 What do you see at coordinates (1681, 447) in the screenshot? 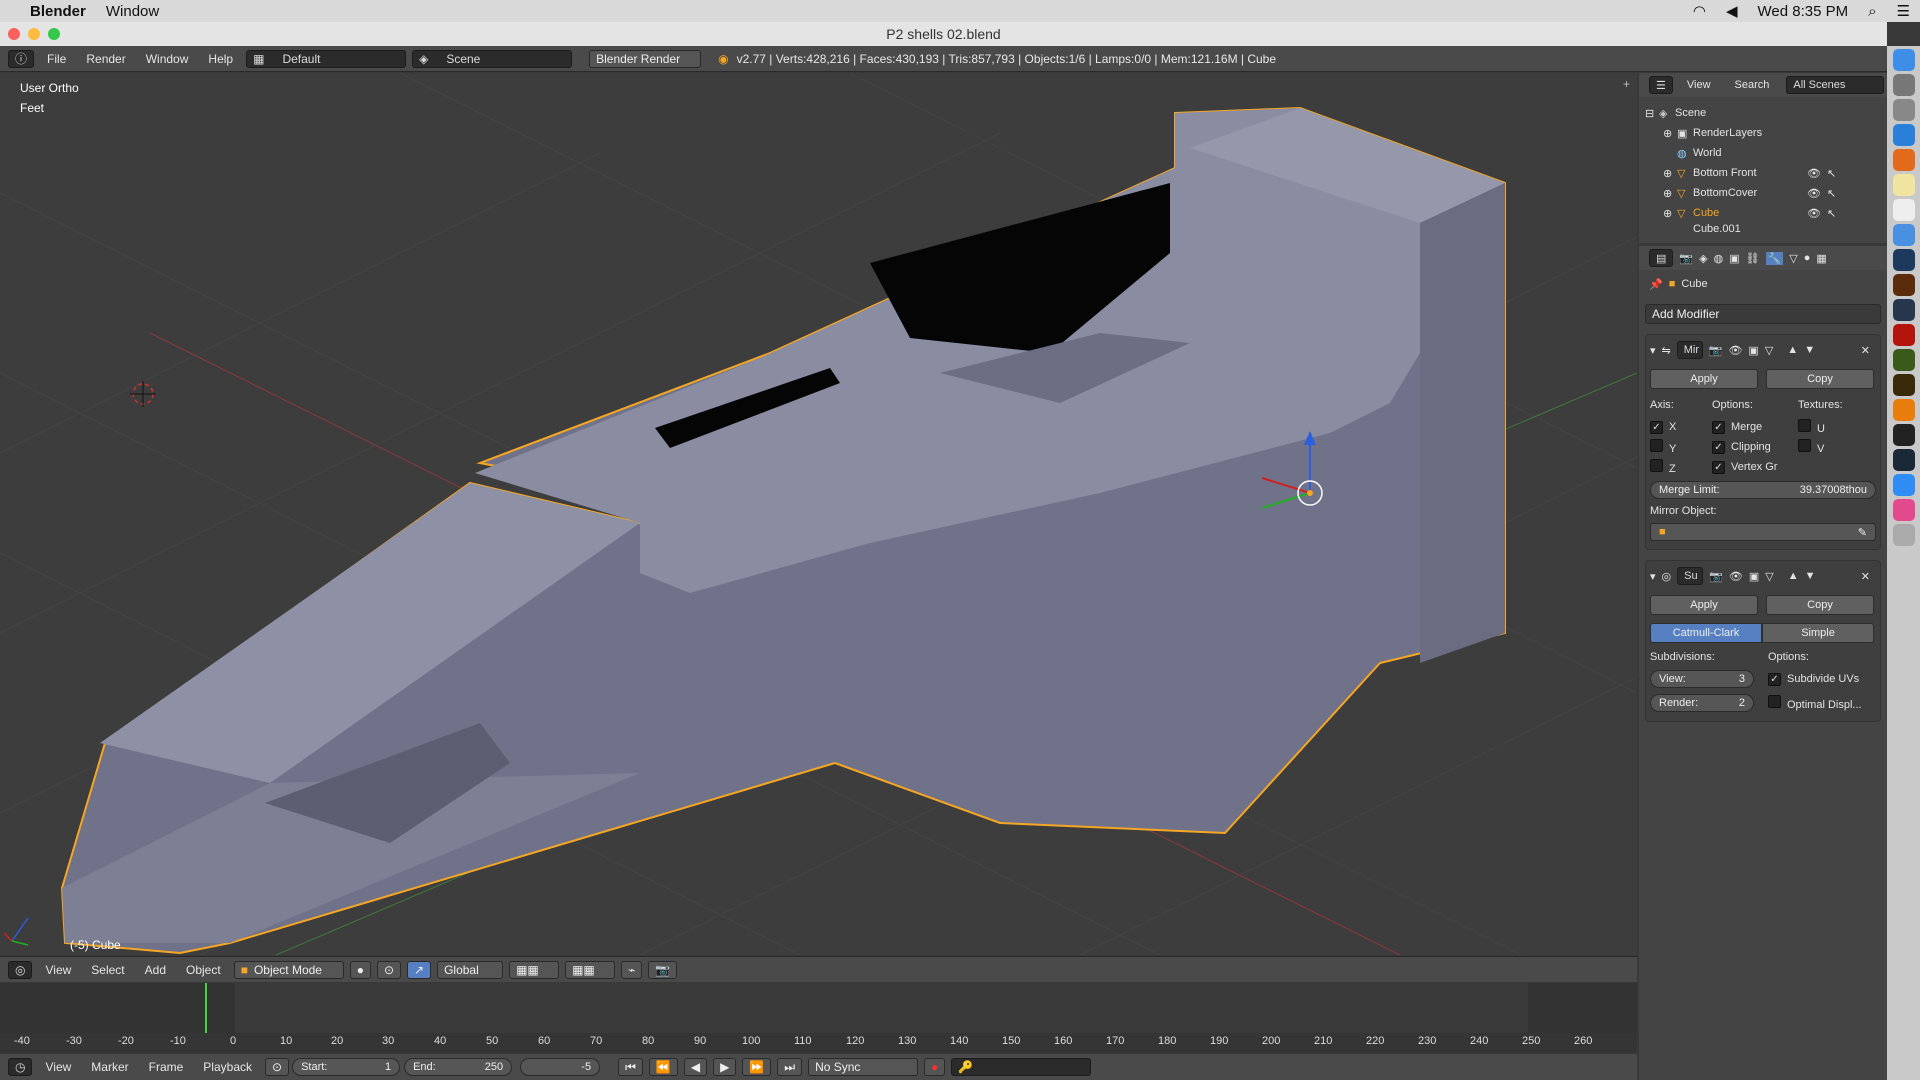
I see `axis-y-checkbox: Y` at bounding box center [1681, 447].